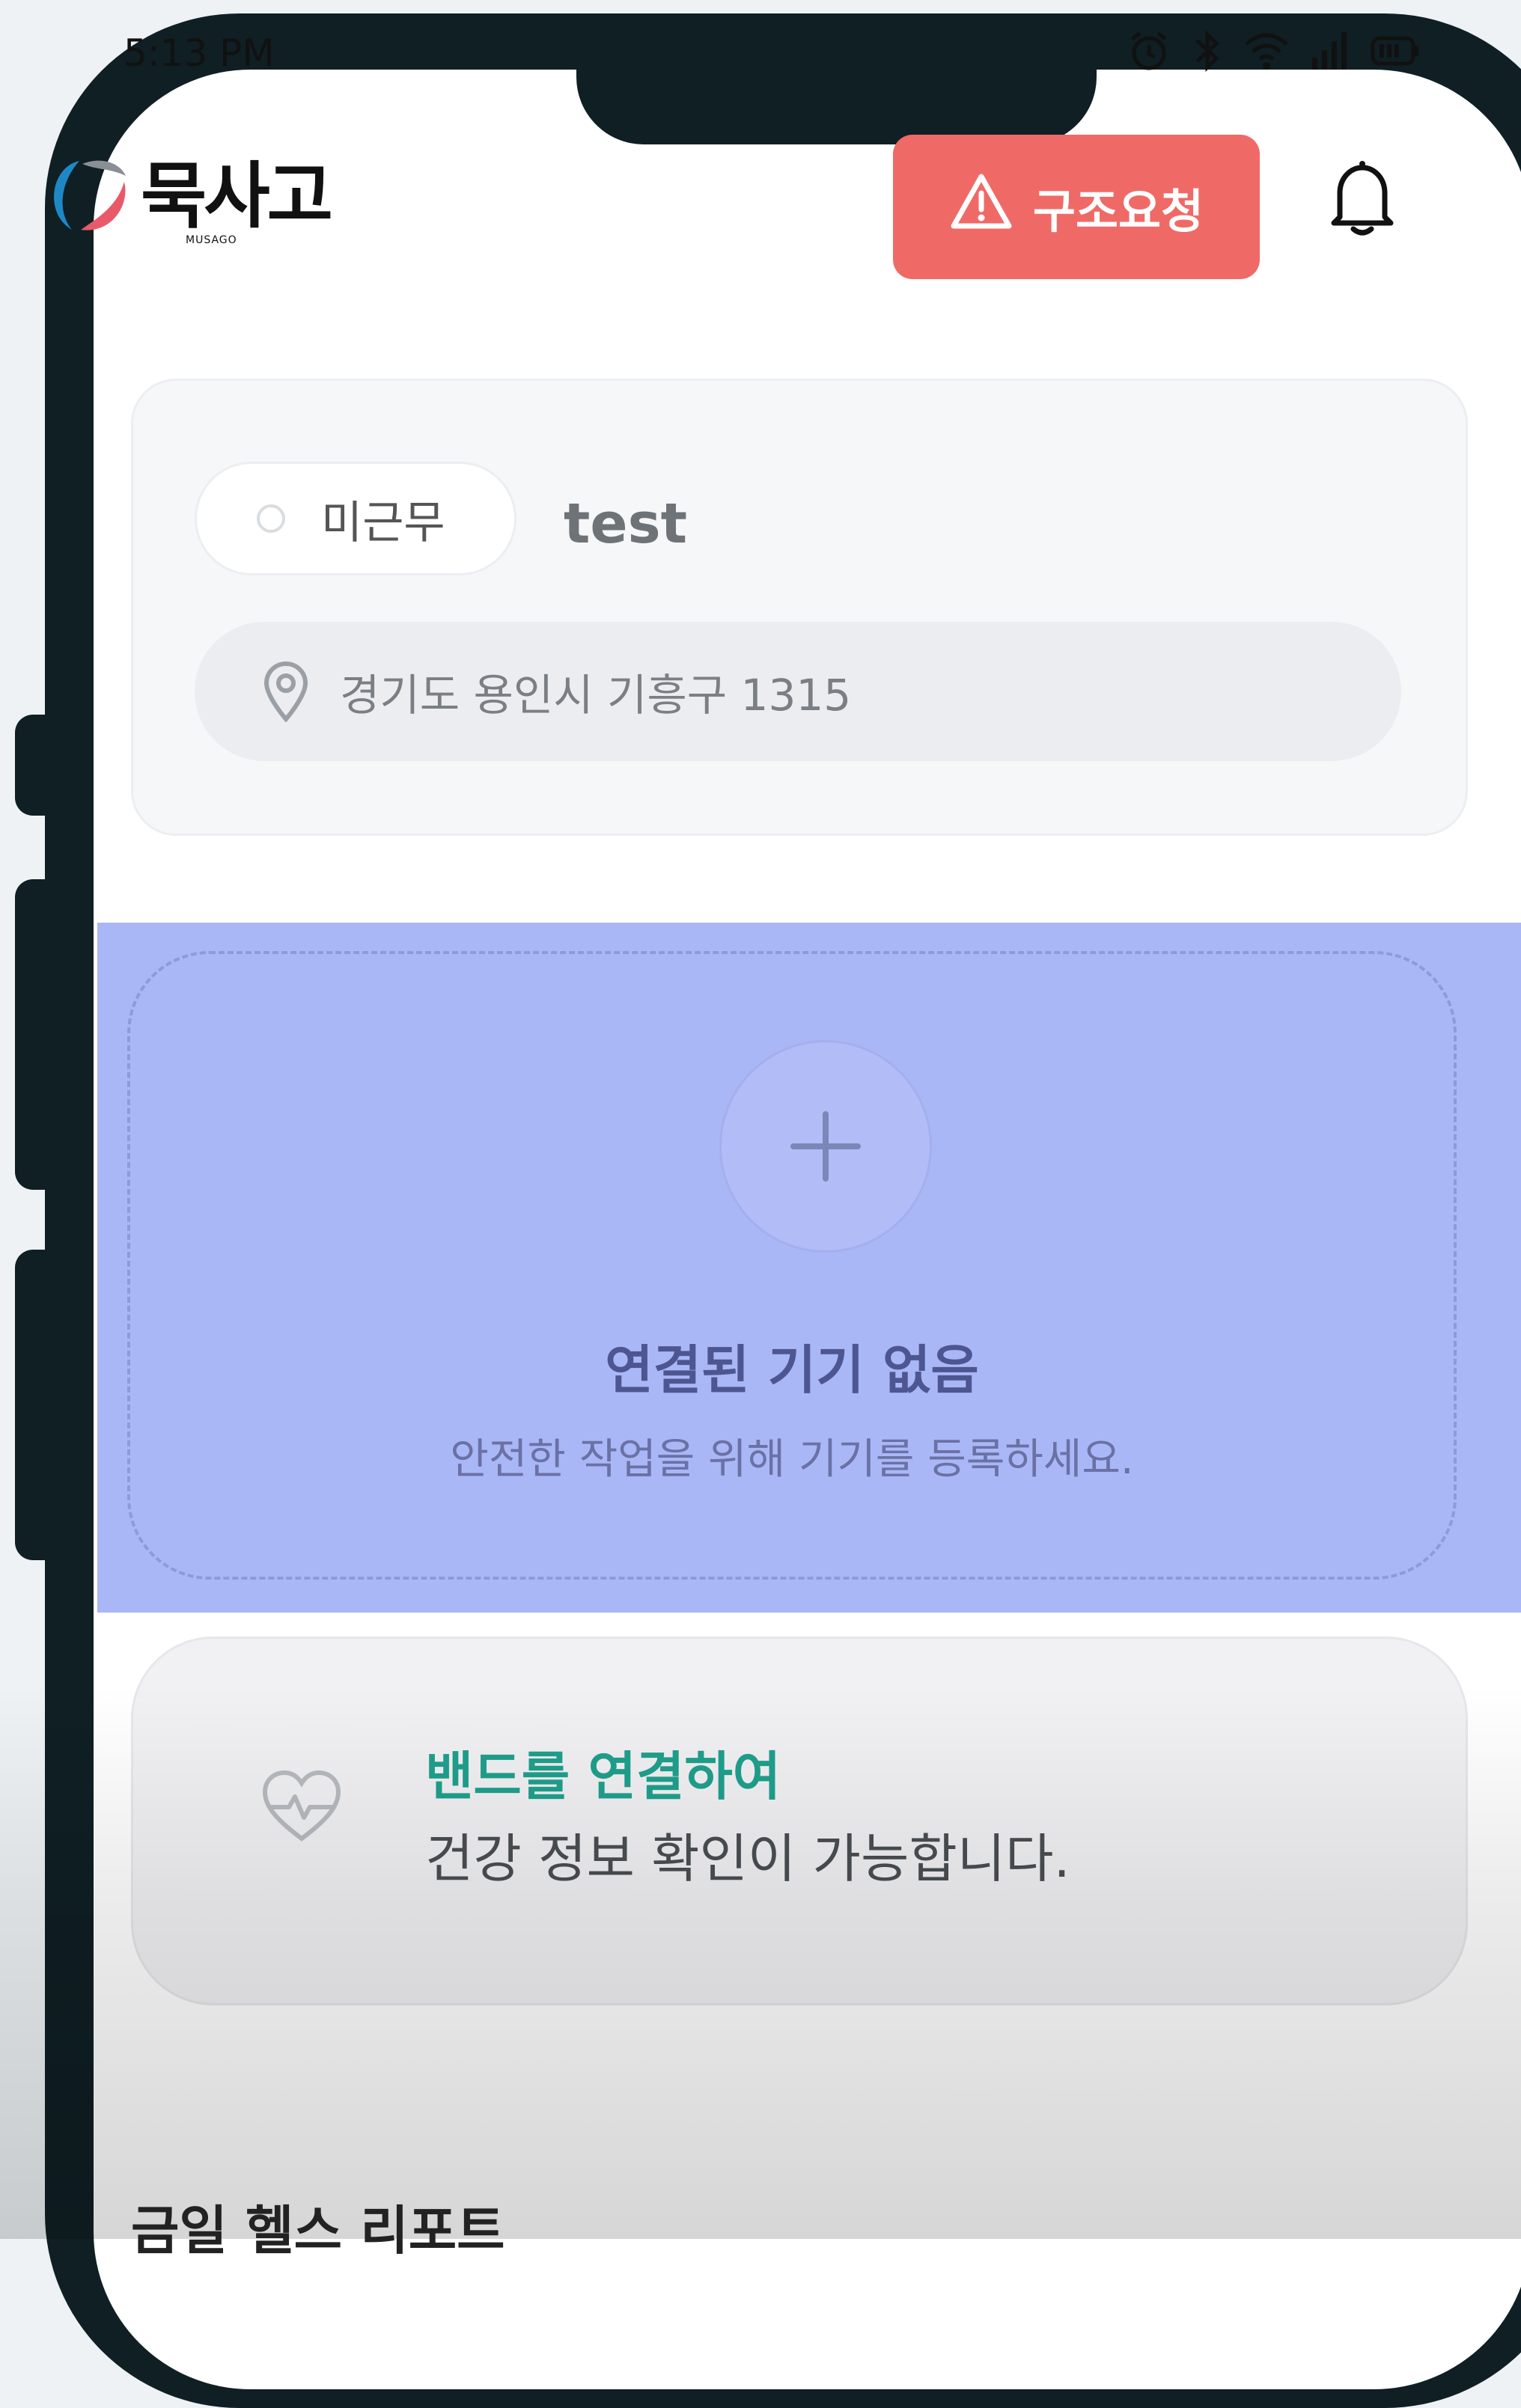 The height and width of the screenshot is (2408, 1521). Describe the element at coordinates (237, 196) in the screenshot. I see `logo-text: 묵사고` at that location.